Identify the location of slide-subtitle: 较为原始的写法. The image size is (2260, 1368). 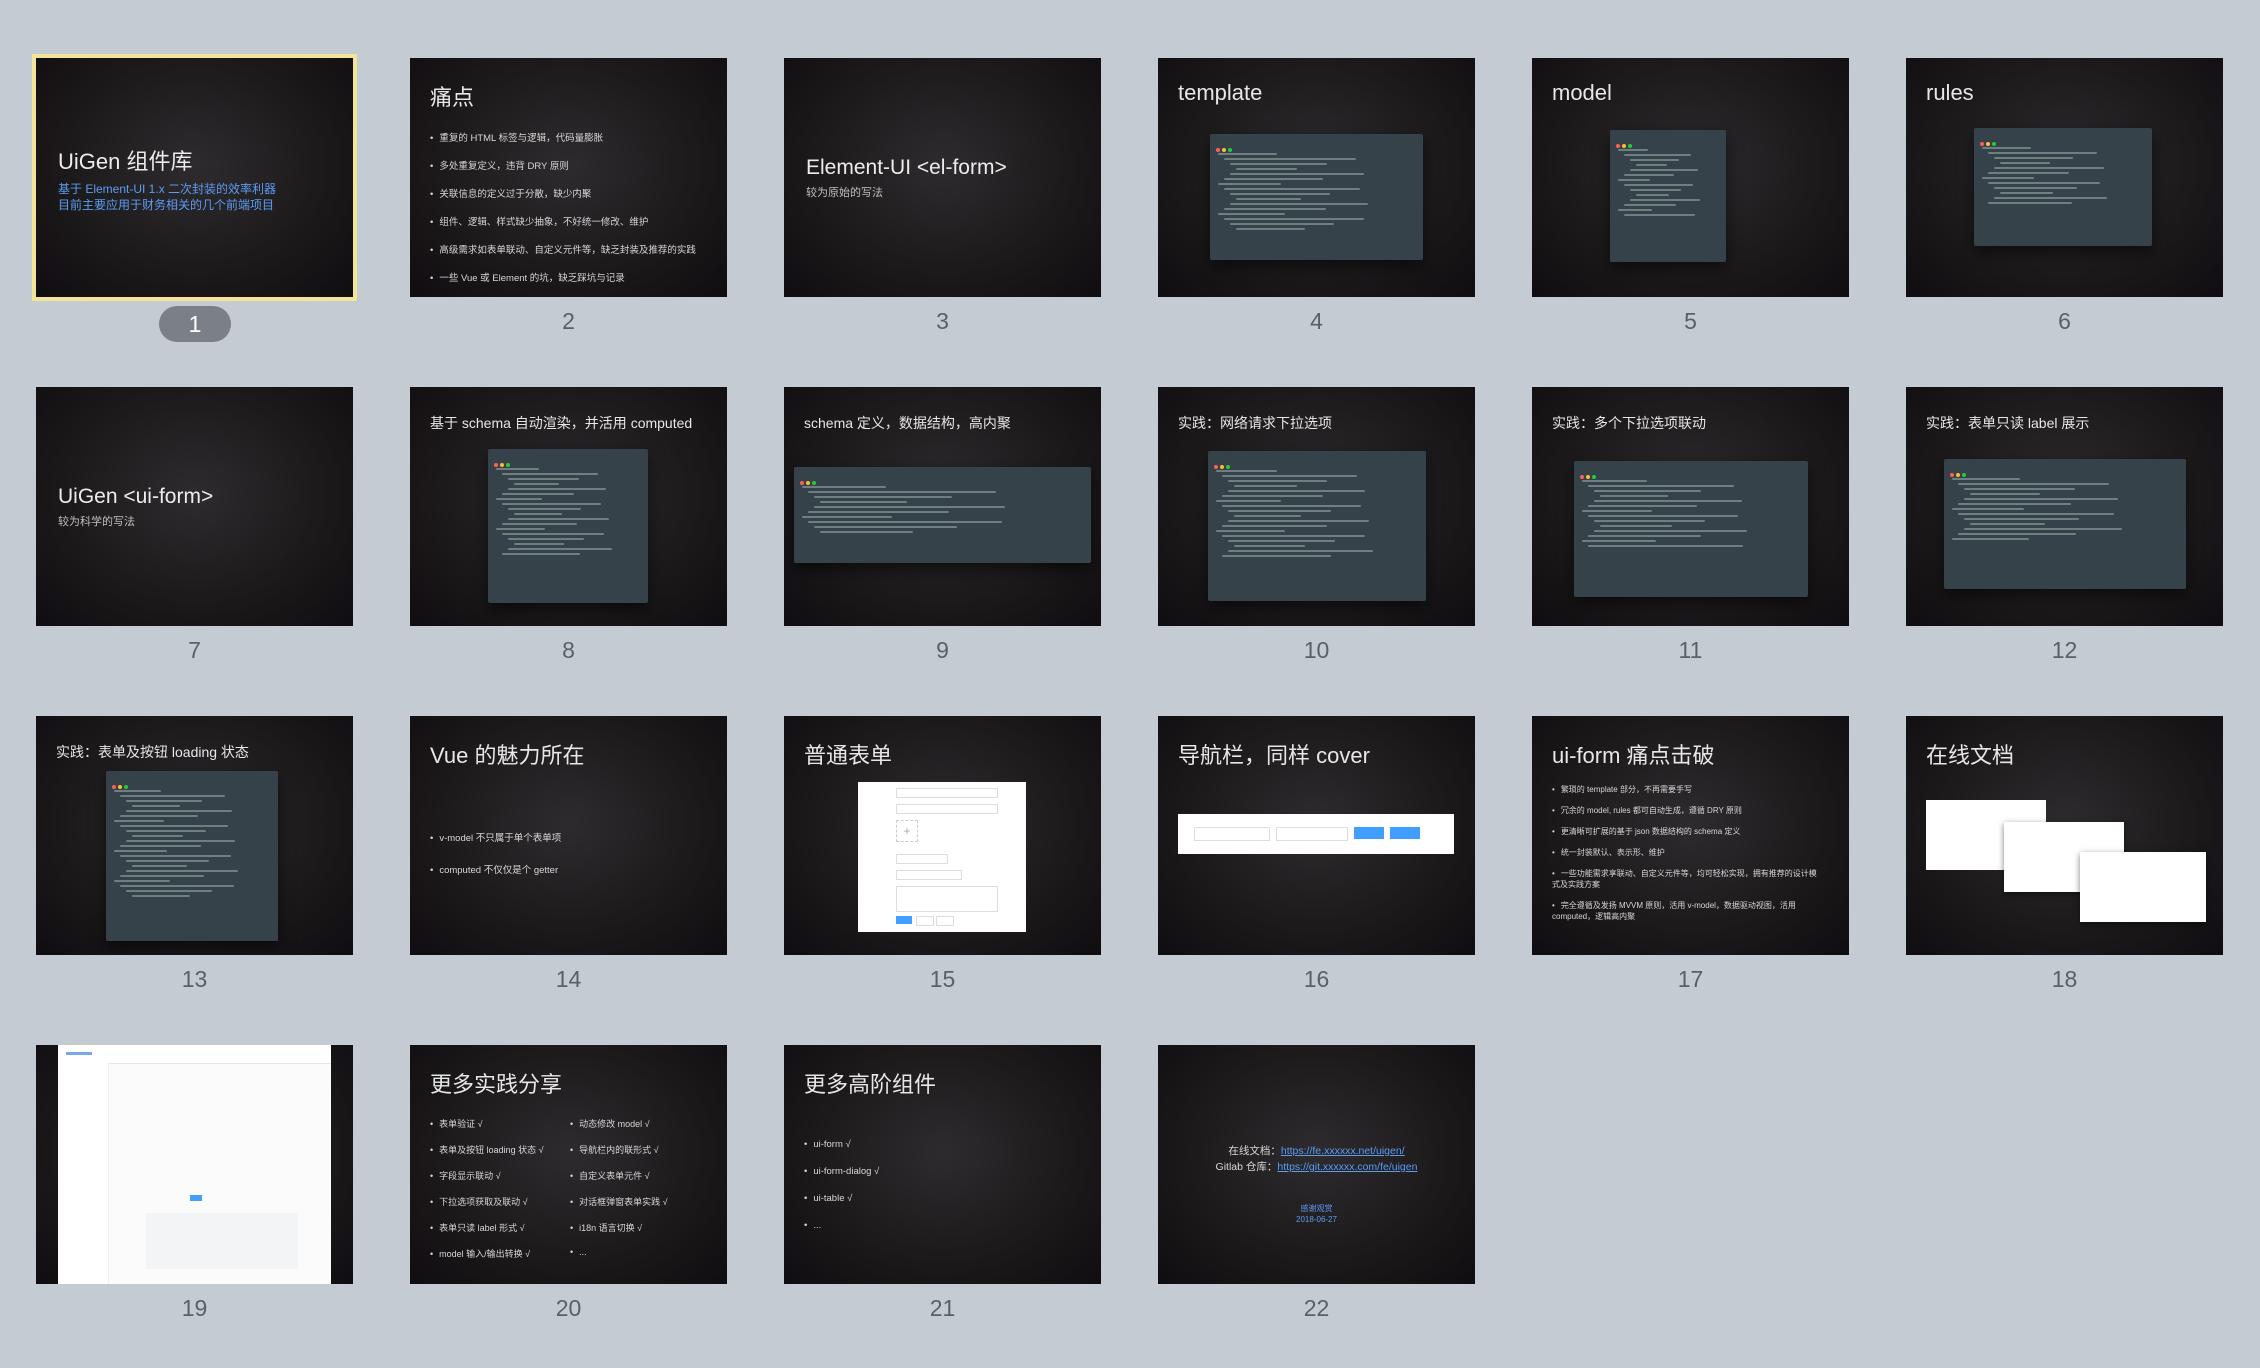
(844, 193).